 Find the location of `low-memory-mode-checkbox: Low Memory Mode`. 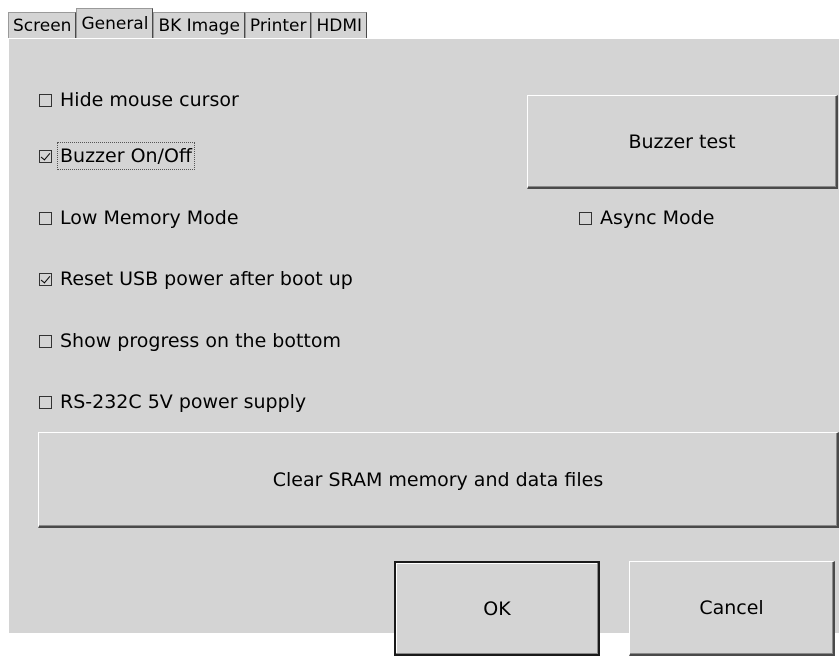

low-memory-mode-checkbox: Low Memory Mode is located at coordinates (139, 218).